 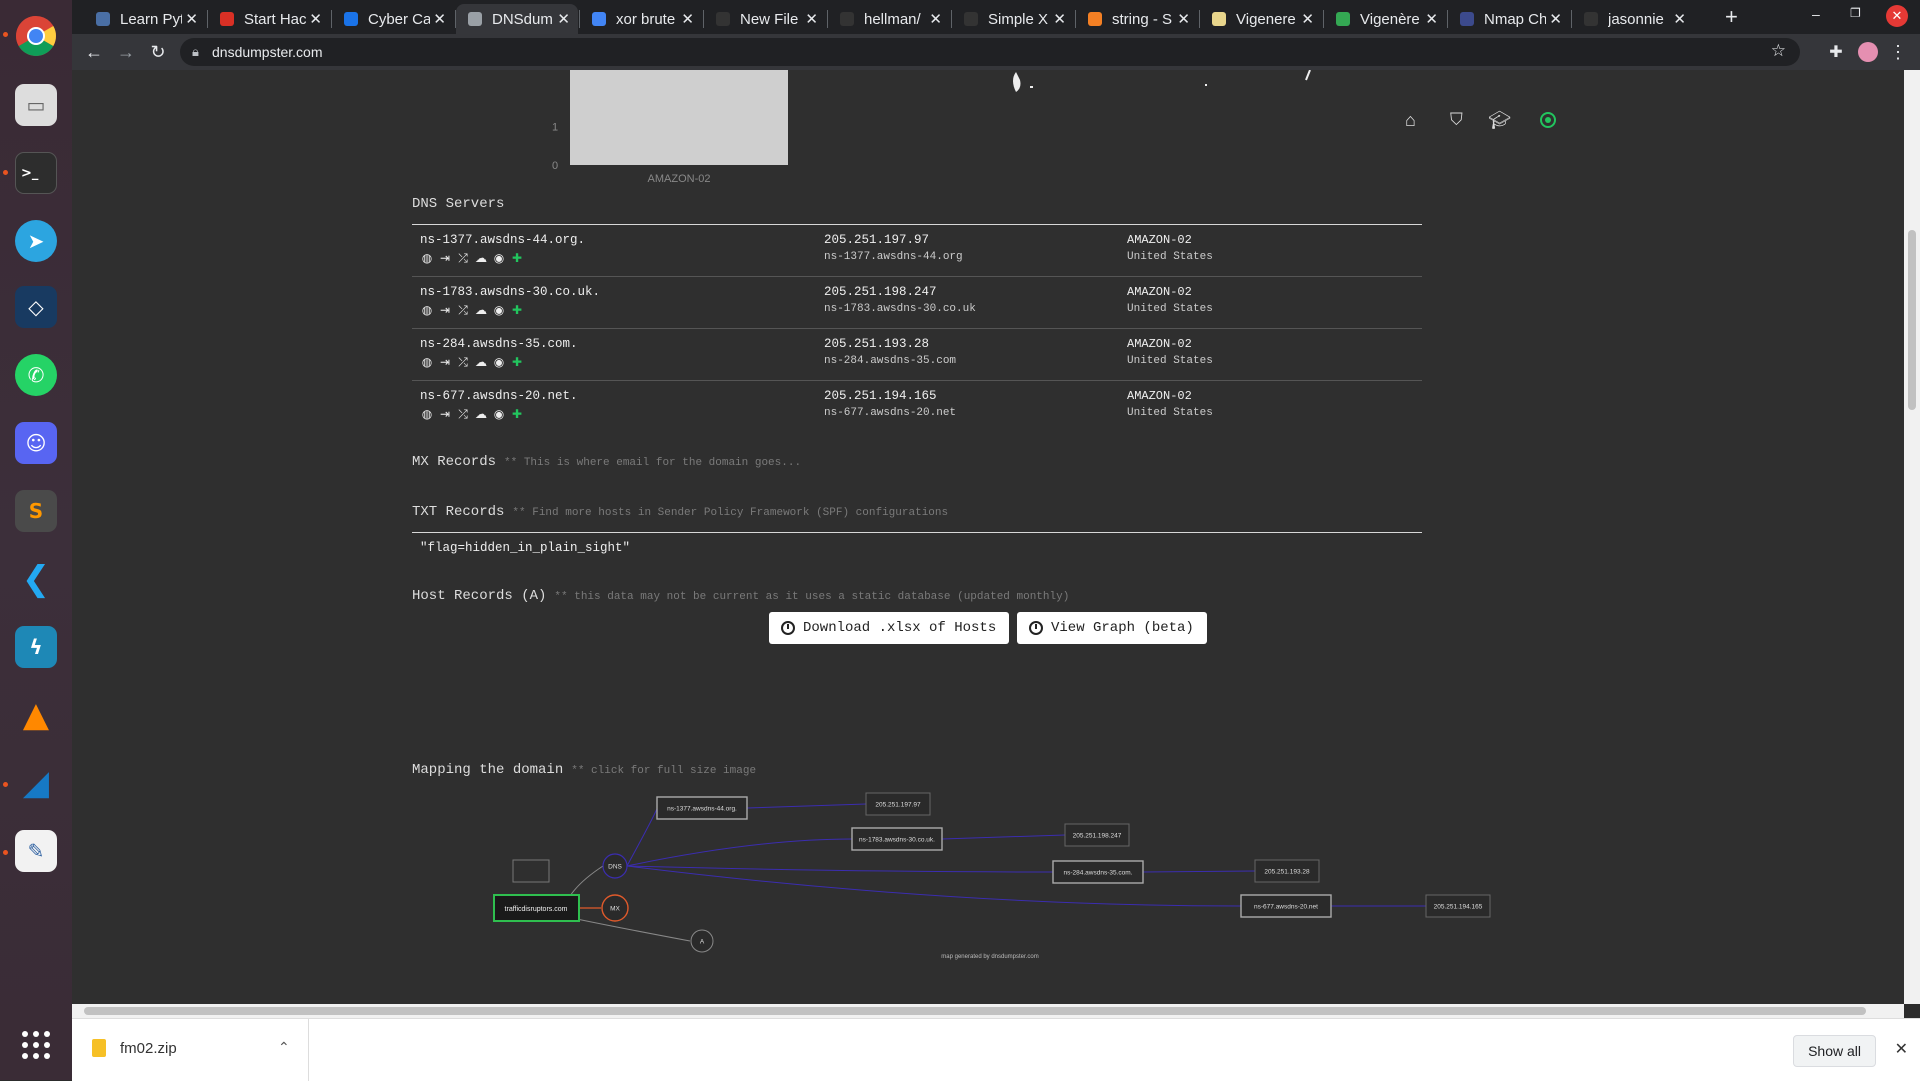 What do you see at coordinates (1410, 120) in the screenshot?
I see `nav-home-icon: ⌂` at bounding box center [1410, 120].